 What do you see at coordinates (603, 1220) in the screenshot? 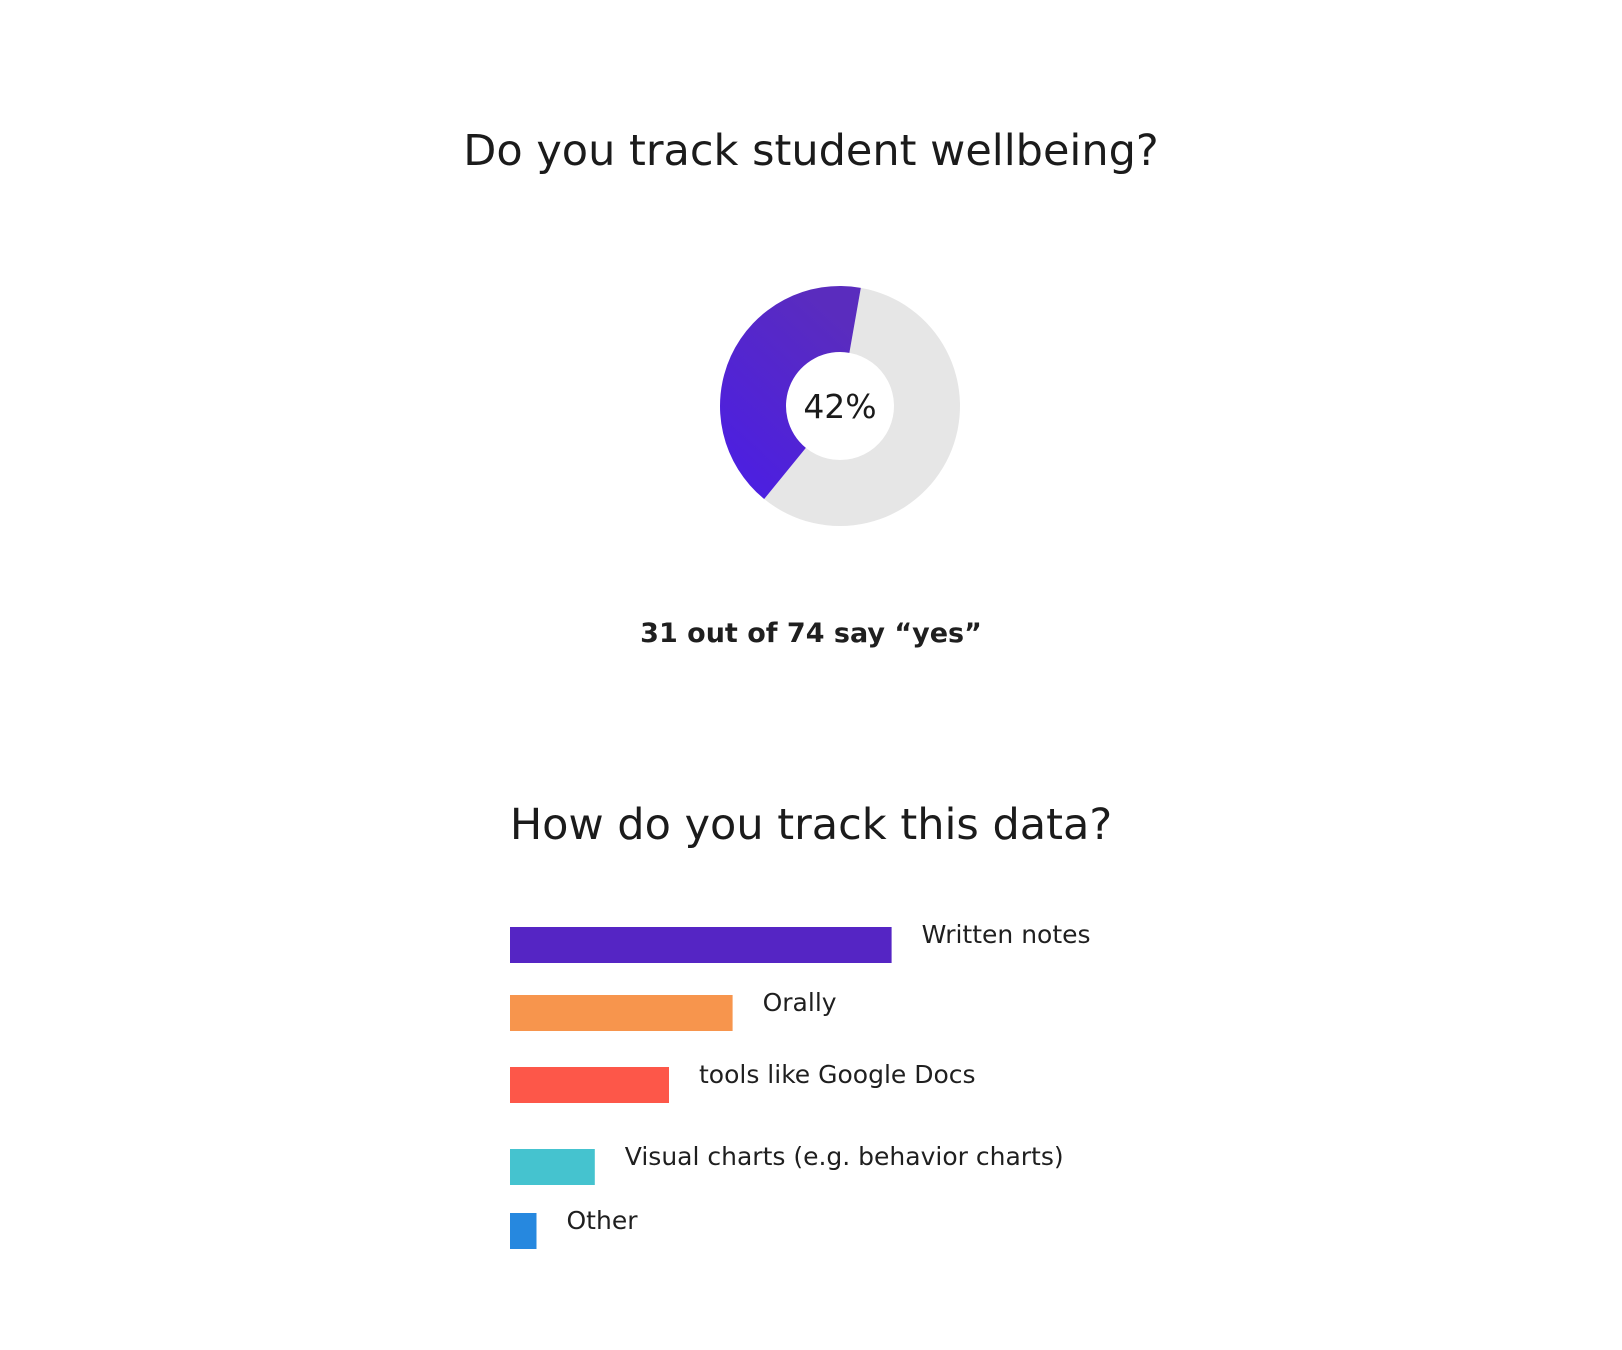
I see `bar-label-5: Other` at bounding box center [603, 1220].